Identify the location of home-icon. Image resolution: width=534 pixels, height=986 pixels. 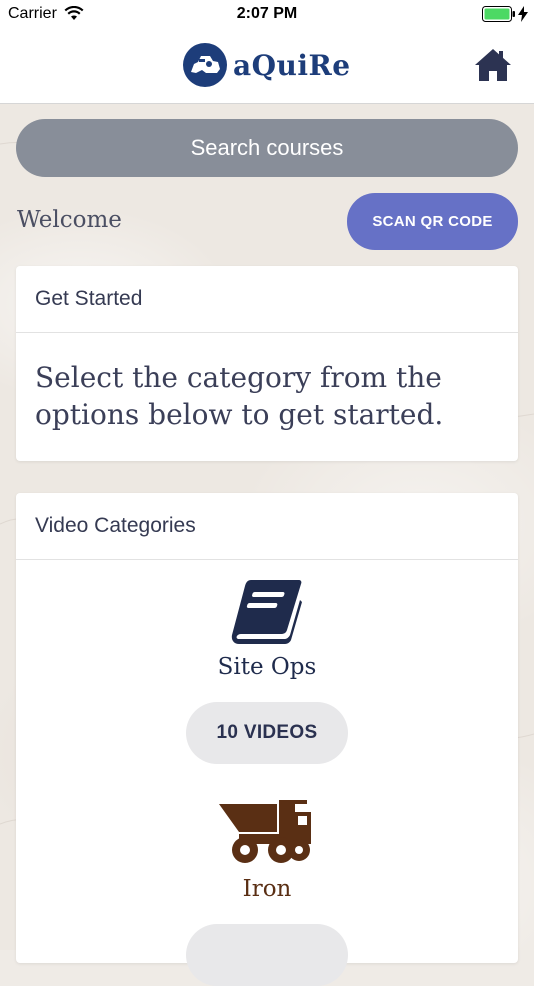
(493, 65).